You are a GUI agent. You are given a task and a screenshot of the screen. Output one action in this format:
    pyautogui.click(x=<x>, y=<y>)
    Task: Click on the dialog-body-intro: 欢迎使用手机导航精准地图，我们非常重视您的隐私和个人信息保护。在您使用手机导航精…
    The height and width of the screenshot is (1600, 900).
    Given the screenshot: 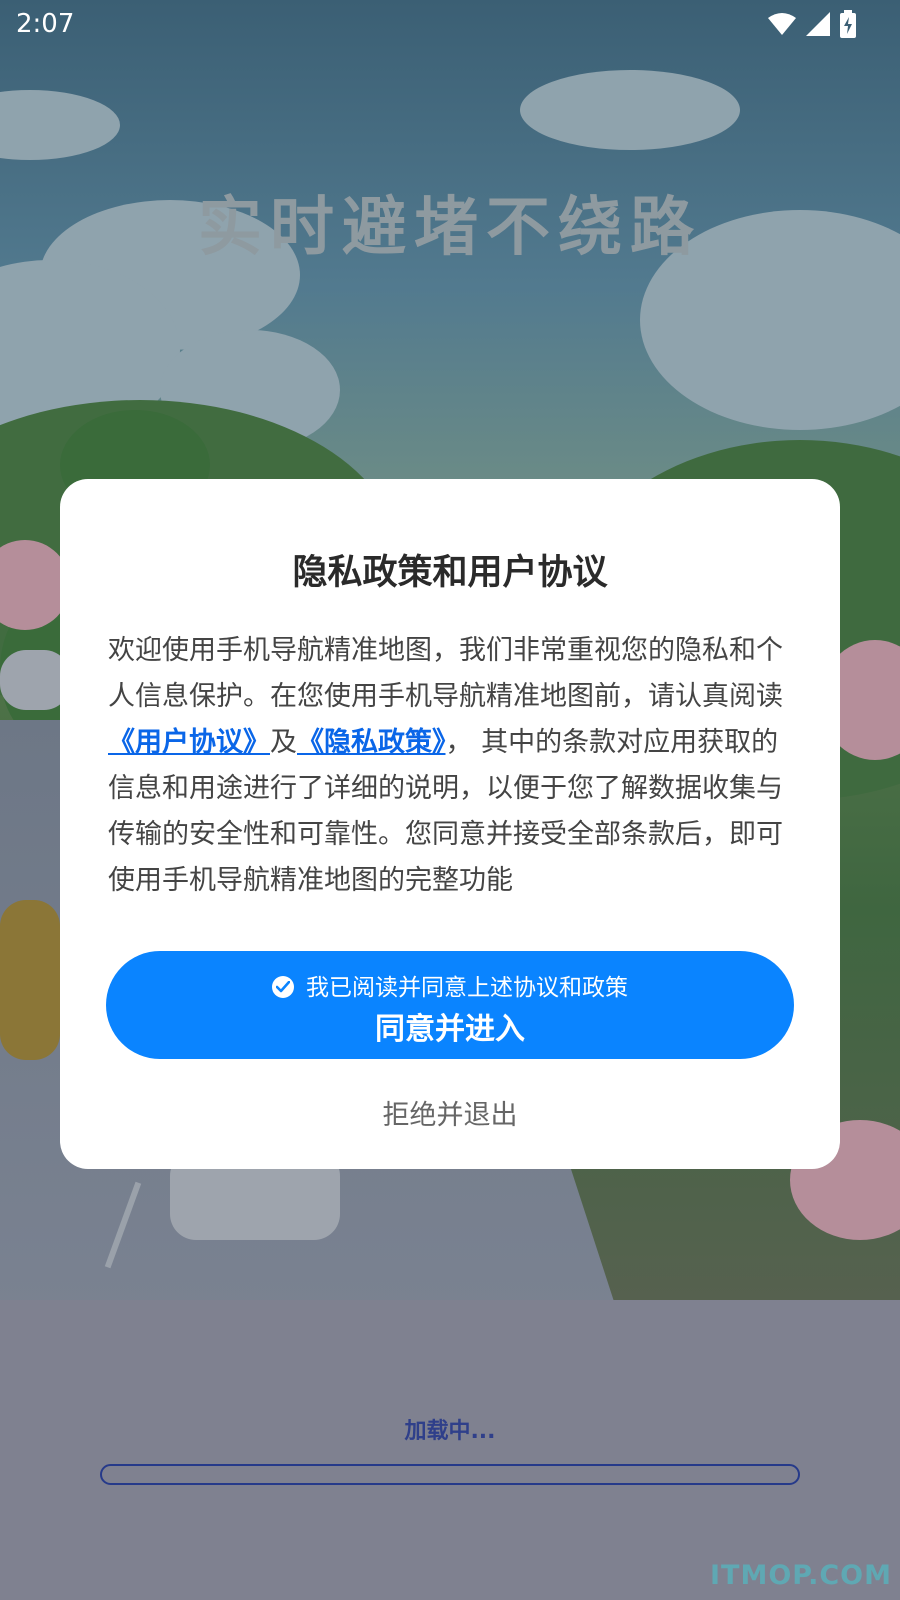 What is the action you would take?
    pyautogui.click(x=445, y=673)
    